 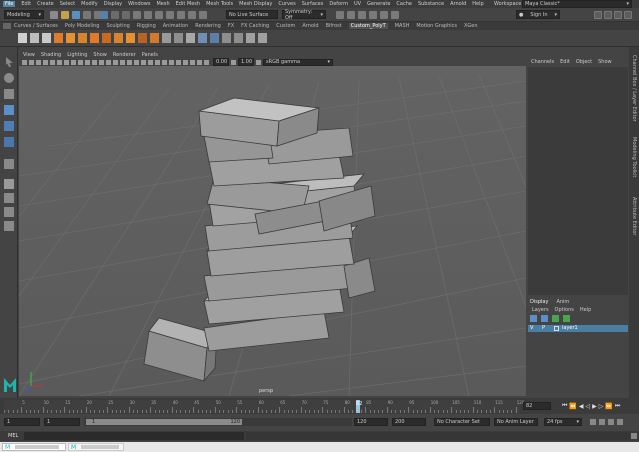 What do you see at coordinates (540, 310) in the screenshot?
I see `layer-menu-layers: Layers` at bounding box center [540, 310].